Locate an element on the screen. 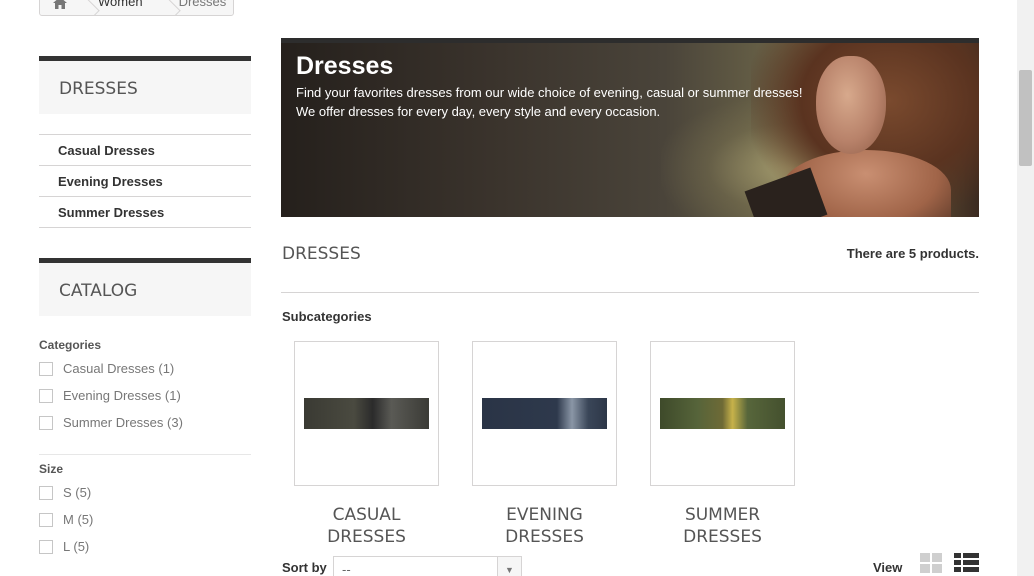 This screenshot has width=1034, height=576. chevron-down-icon: ▼ is located at coordinates (509, 566).